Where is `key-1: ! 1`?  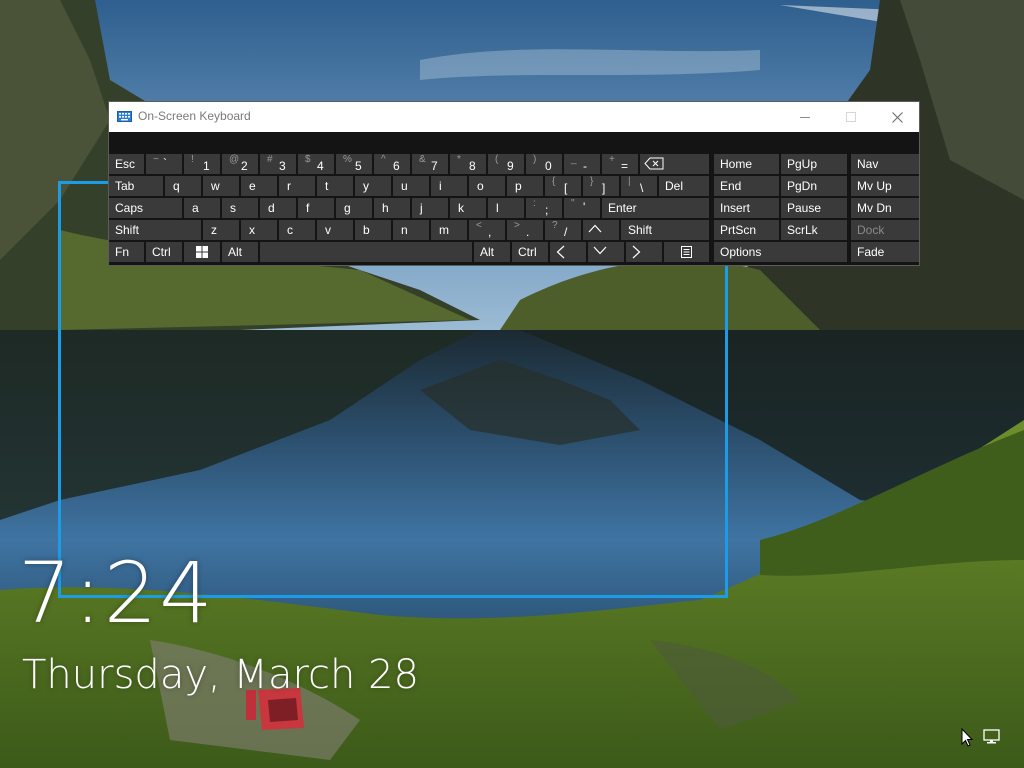
key-1: ! 1 is located at coordinates (202, 164).